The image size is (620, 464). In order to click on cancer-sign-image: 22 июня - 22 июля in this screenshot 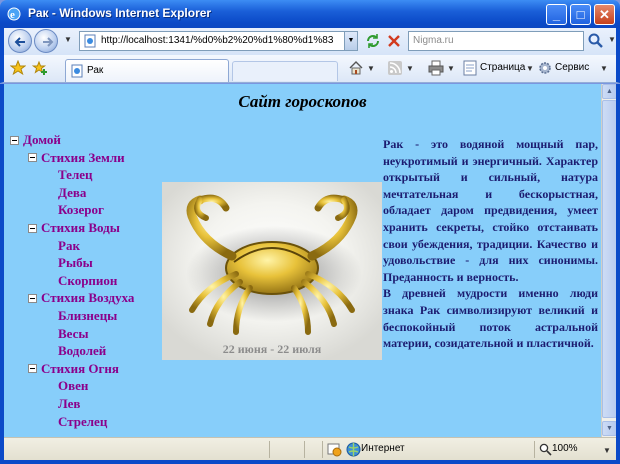, I will do `click(272, 271)`.